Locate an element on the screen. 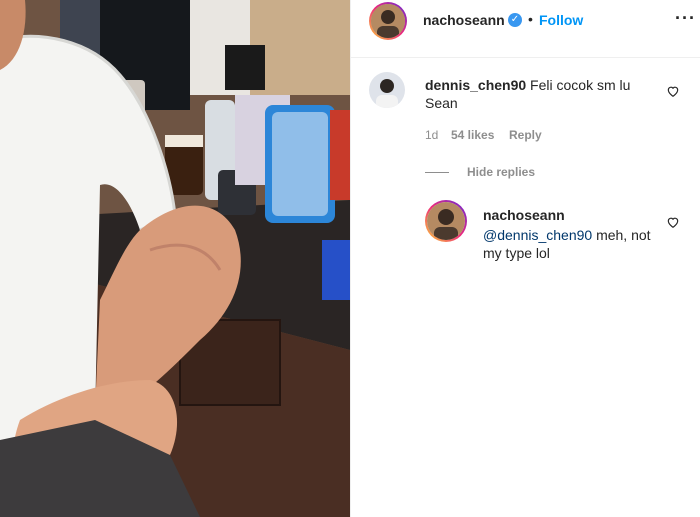 Image resolution: width=700 pixels, height=517 pixels. replies-divider is located at coordinates (437, 172).